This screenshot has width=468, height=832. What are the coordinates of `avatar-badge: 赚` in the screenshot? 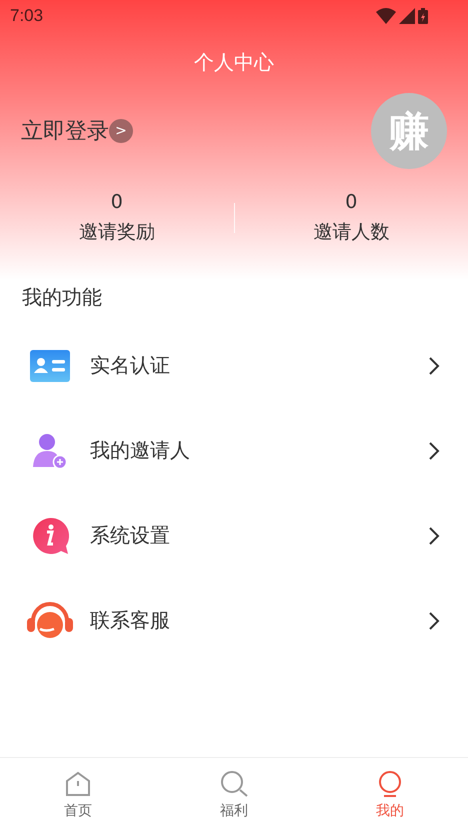 It's located at (409, 131).